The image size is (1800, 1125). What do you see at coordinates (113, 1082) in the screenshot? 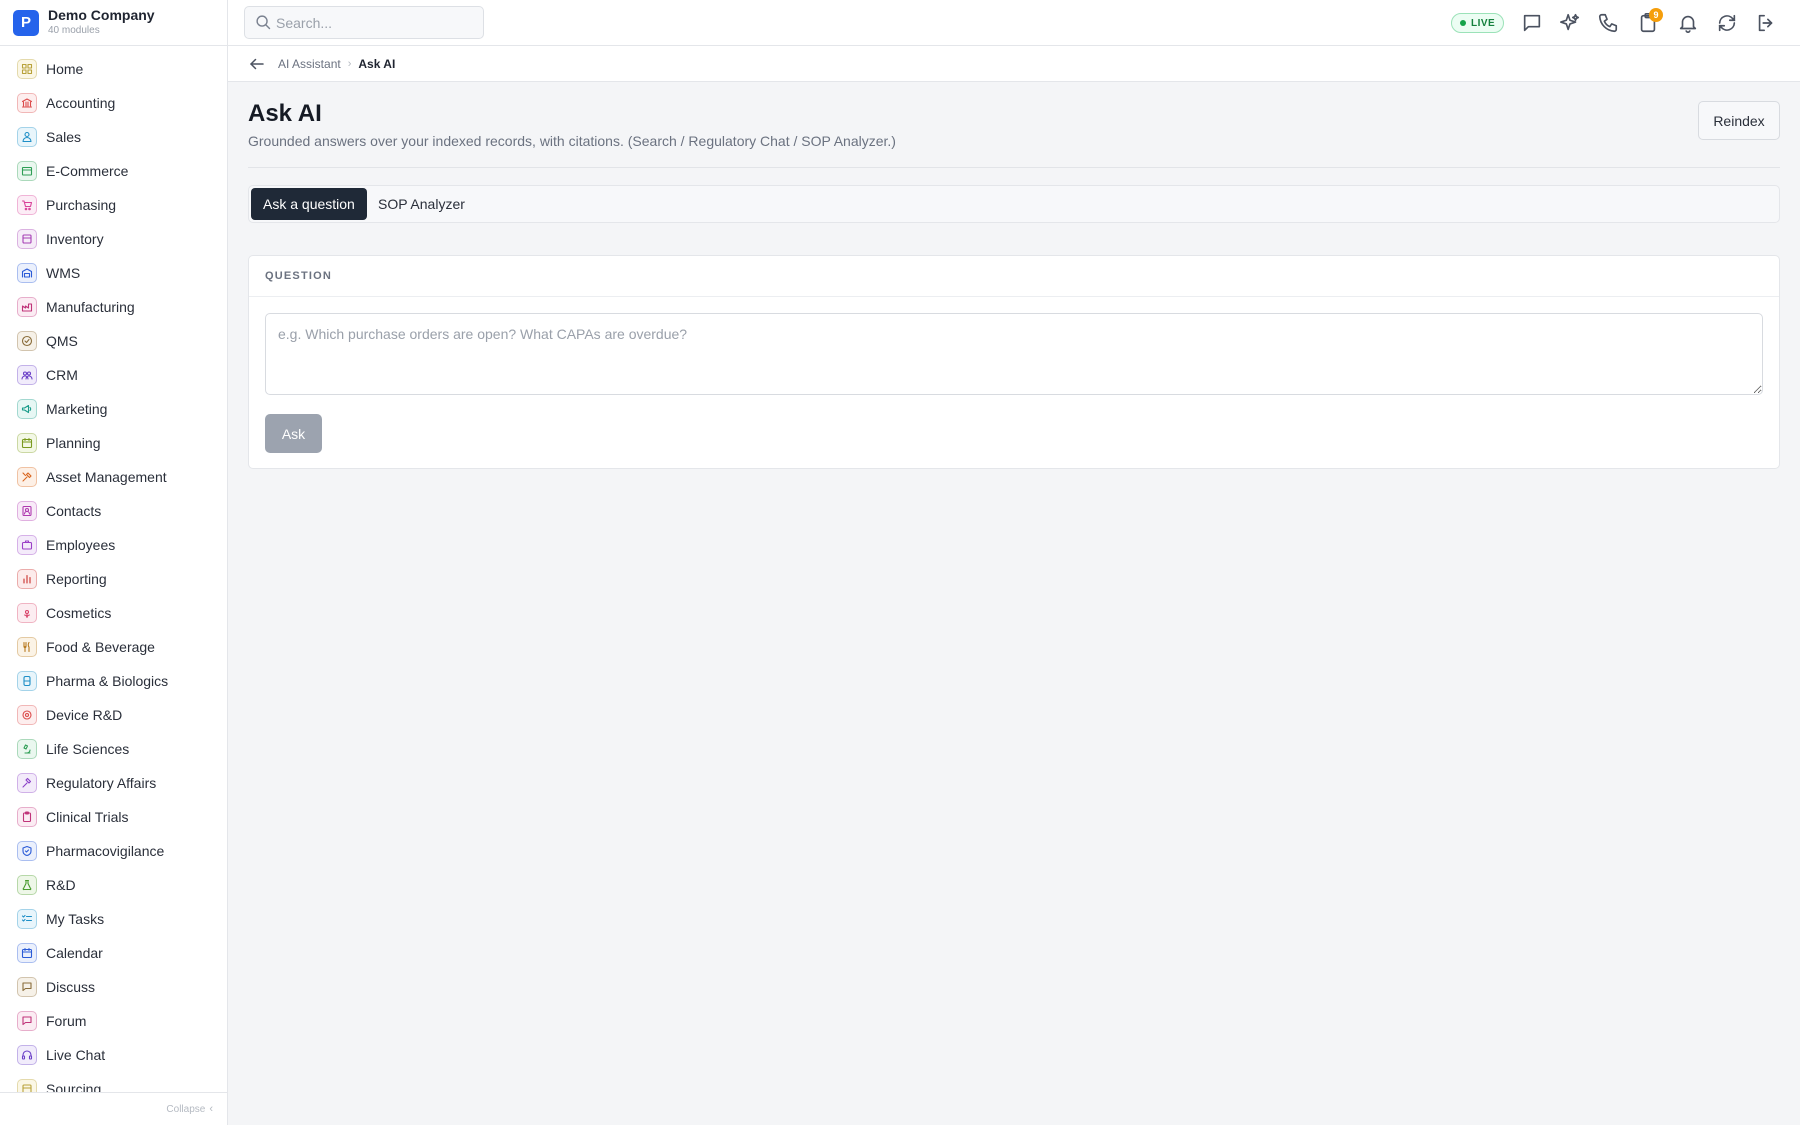
I see `sidebar-item-sourcing: Sourcing` at bounding box center [113, 1082].